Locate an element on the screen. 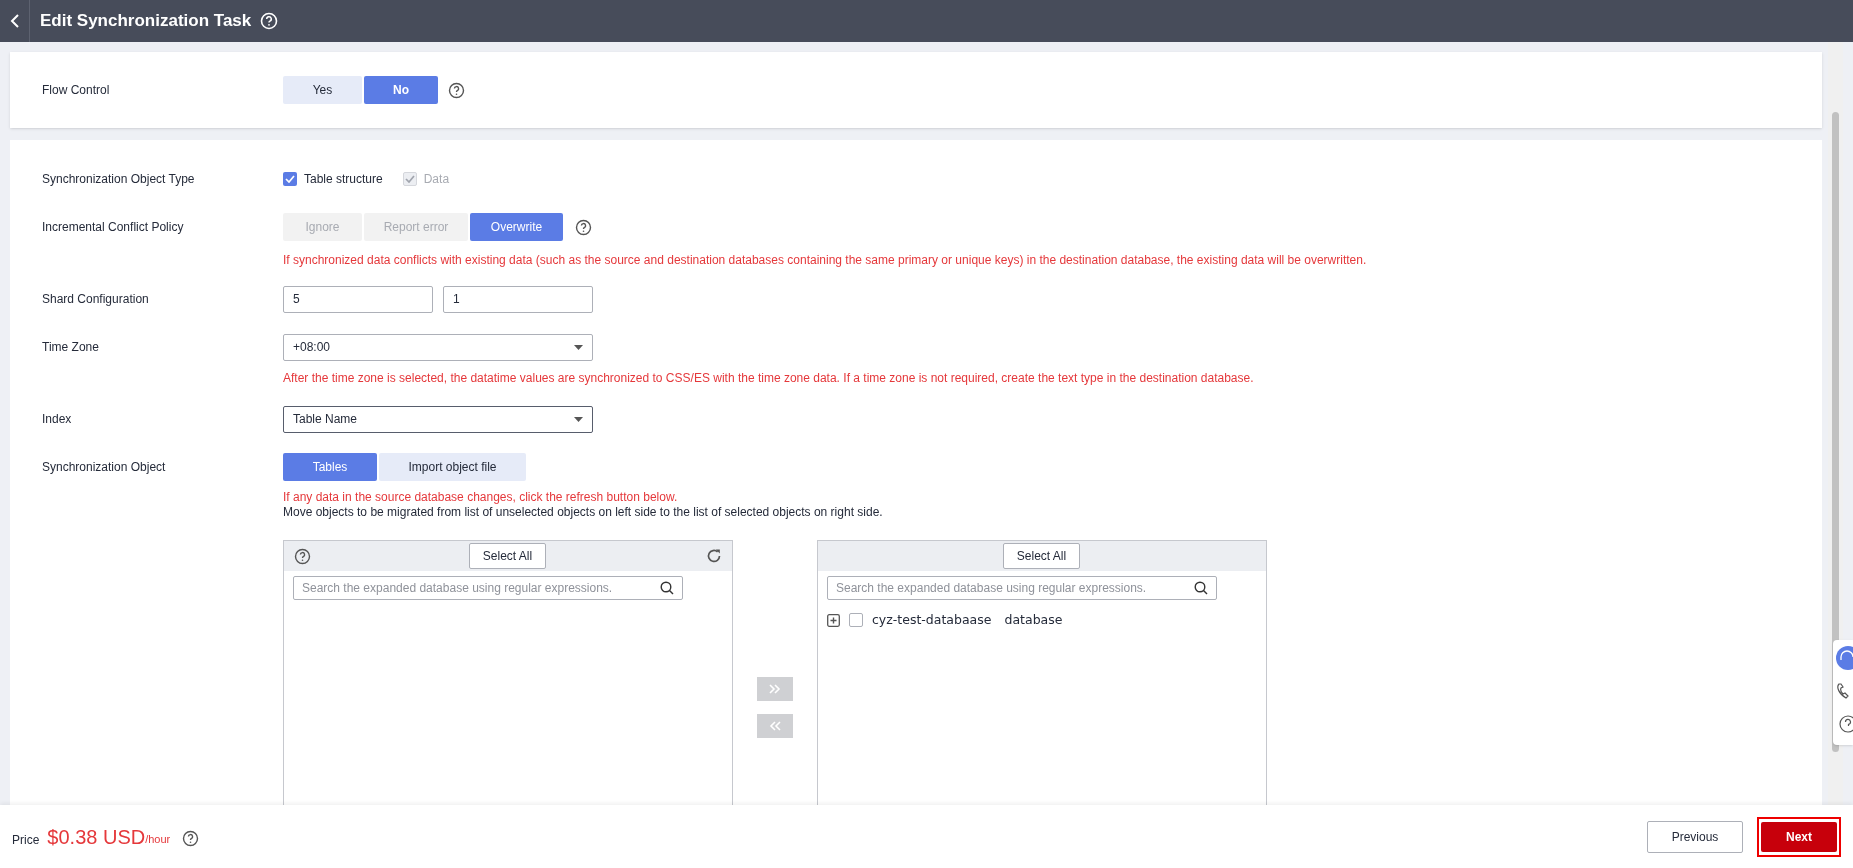 The image size is (1853, 868). warning-text: After the time zone is selected, the datatime values are synchronized to CSS/ES with the time zone data. If a time zone is not required, create the text type in the destination database. is located at coordinates (769, 378).